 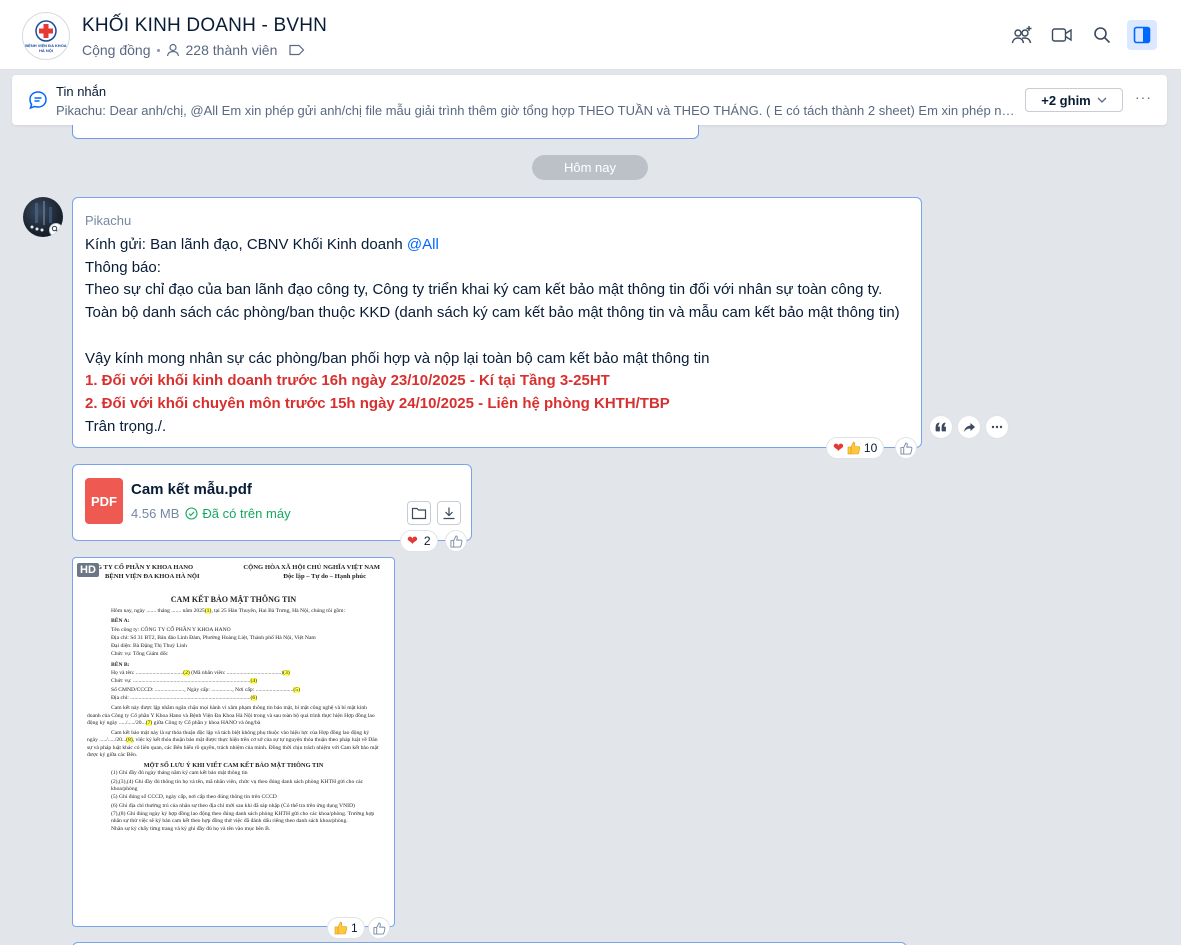 What do you see at coordinates (88, 570) in the screenshot?
I see `hd-badge: HD` at bounding box center [88, 570].